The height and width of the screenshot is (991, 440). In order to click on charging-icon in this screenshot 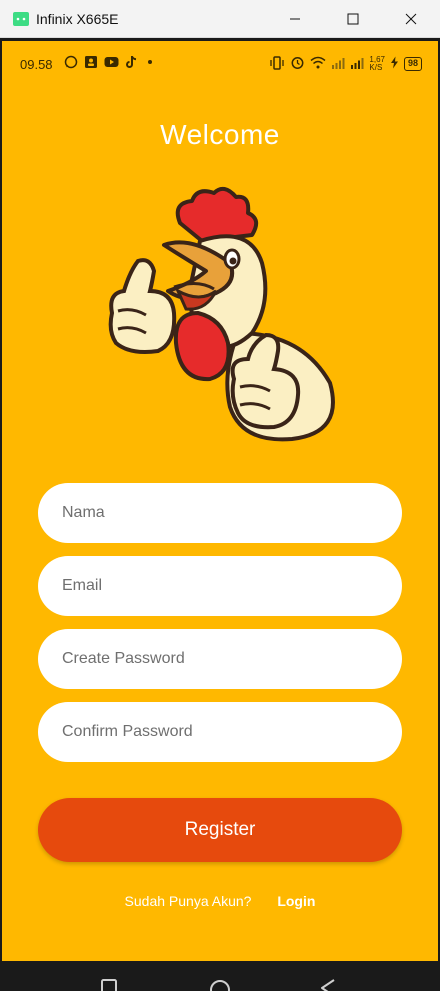, I will do `click(394, 63)`.